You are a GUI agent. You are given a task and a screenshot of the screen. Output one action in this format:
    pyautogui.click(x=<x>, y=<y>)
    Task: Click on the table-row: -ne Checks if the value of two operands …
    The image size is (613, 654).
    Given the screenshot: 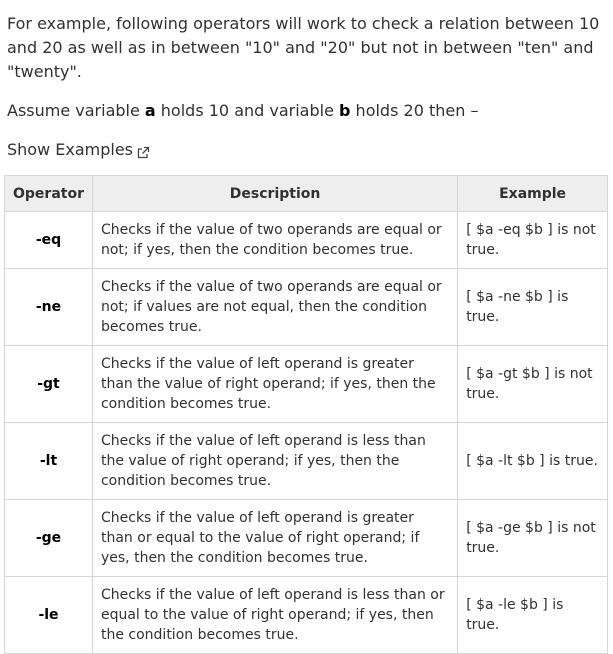 What is the action you would take?
    pyautogui.click(x=306, y=307)
    